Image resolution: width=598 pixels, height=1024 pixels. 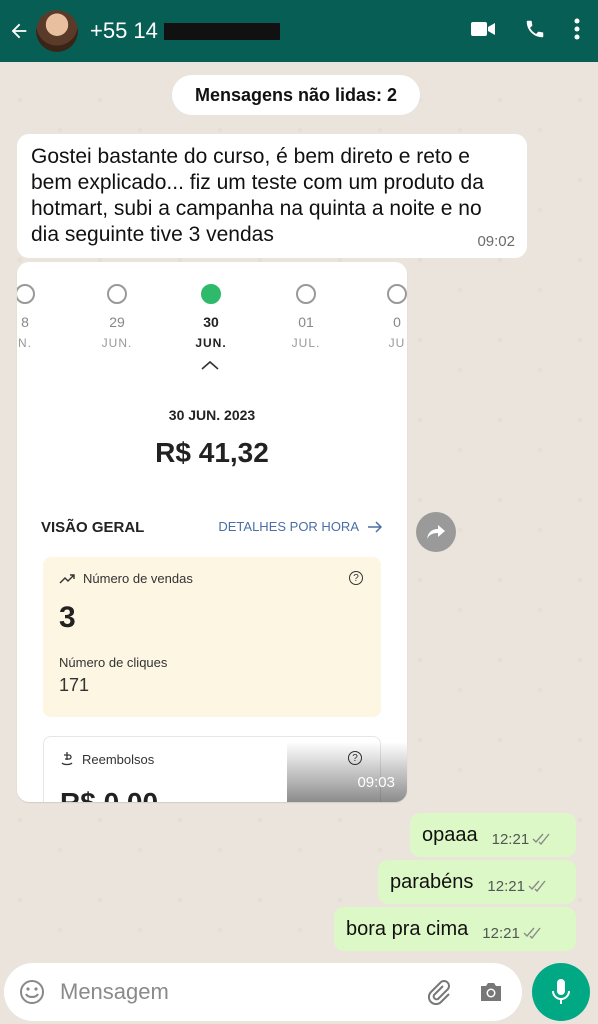 I want to click on attach-icon, so click(x=439, y=992).